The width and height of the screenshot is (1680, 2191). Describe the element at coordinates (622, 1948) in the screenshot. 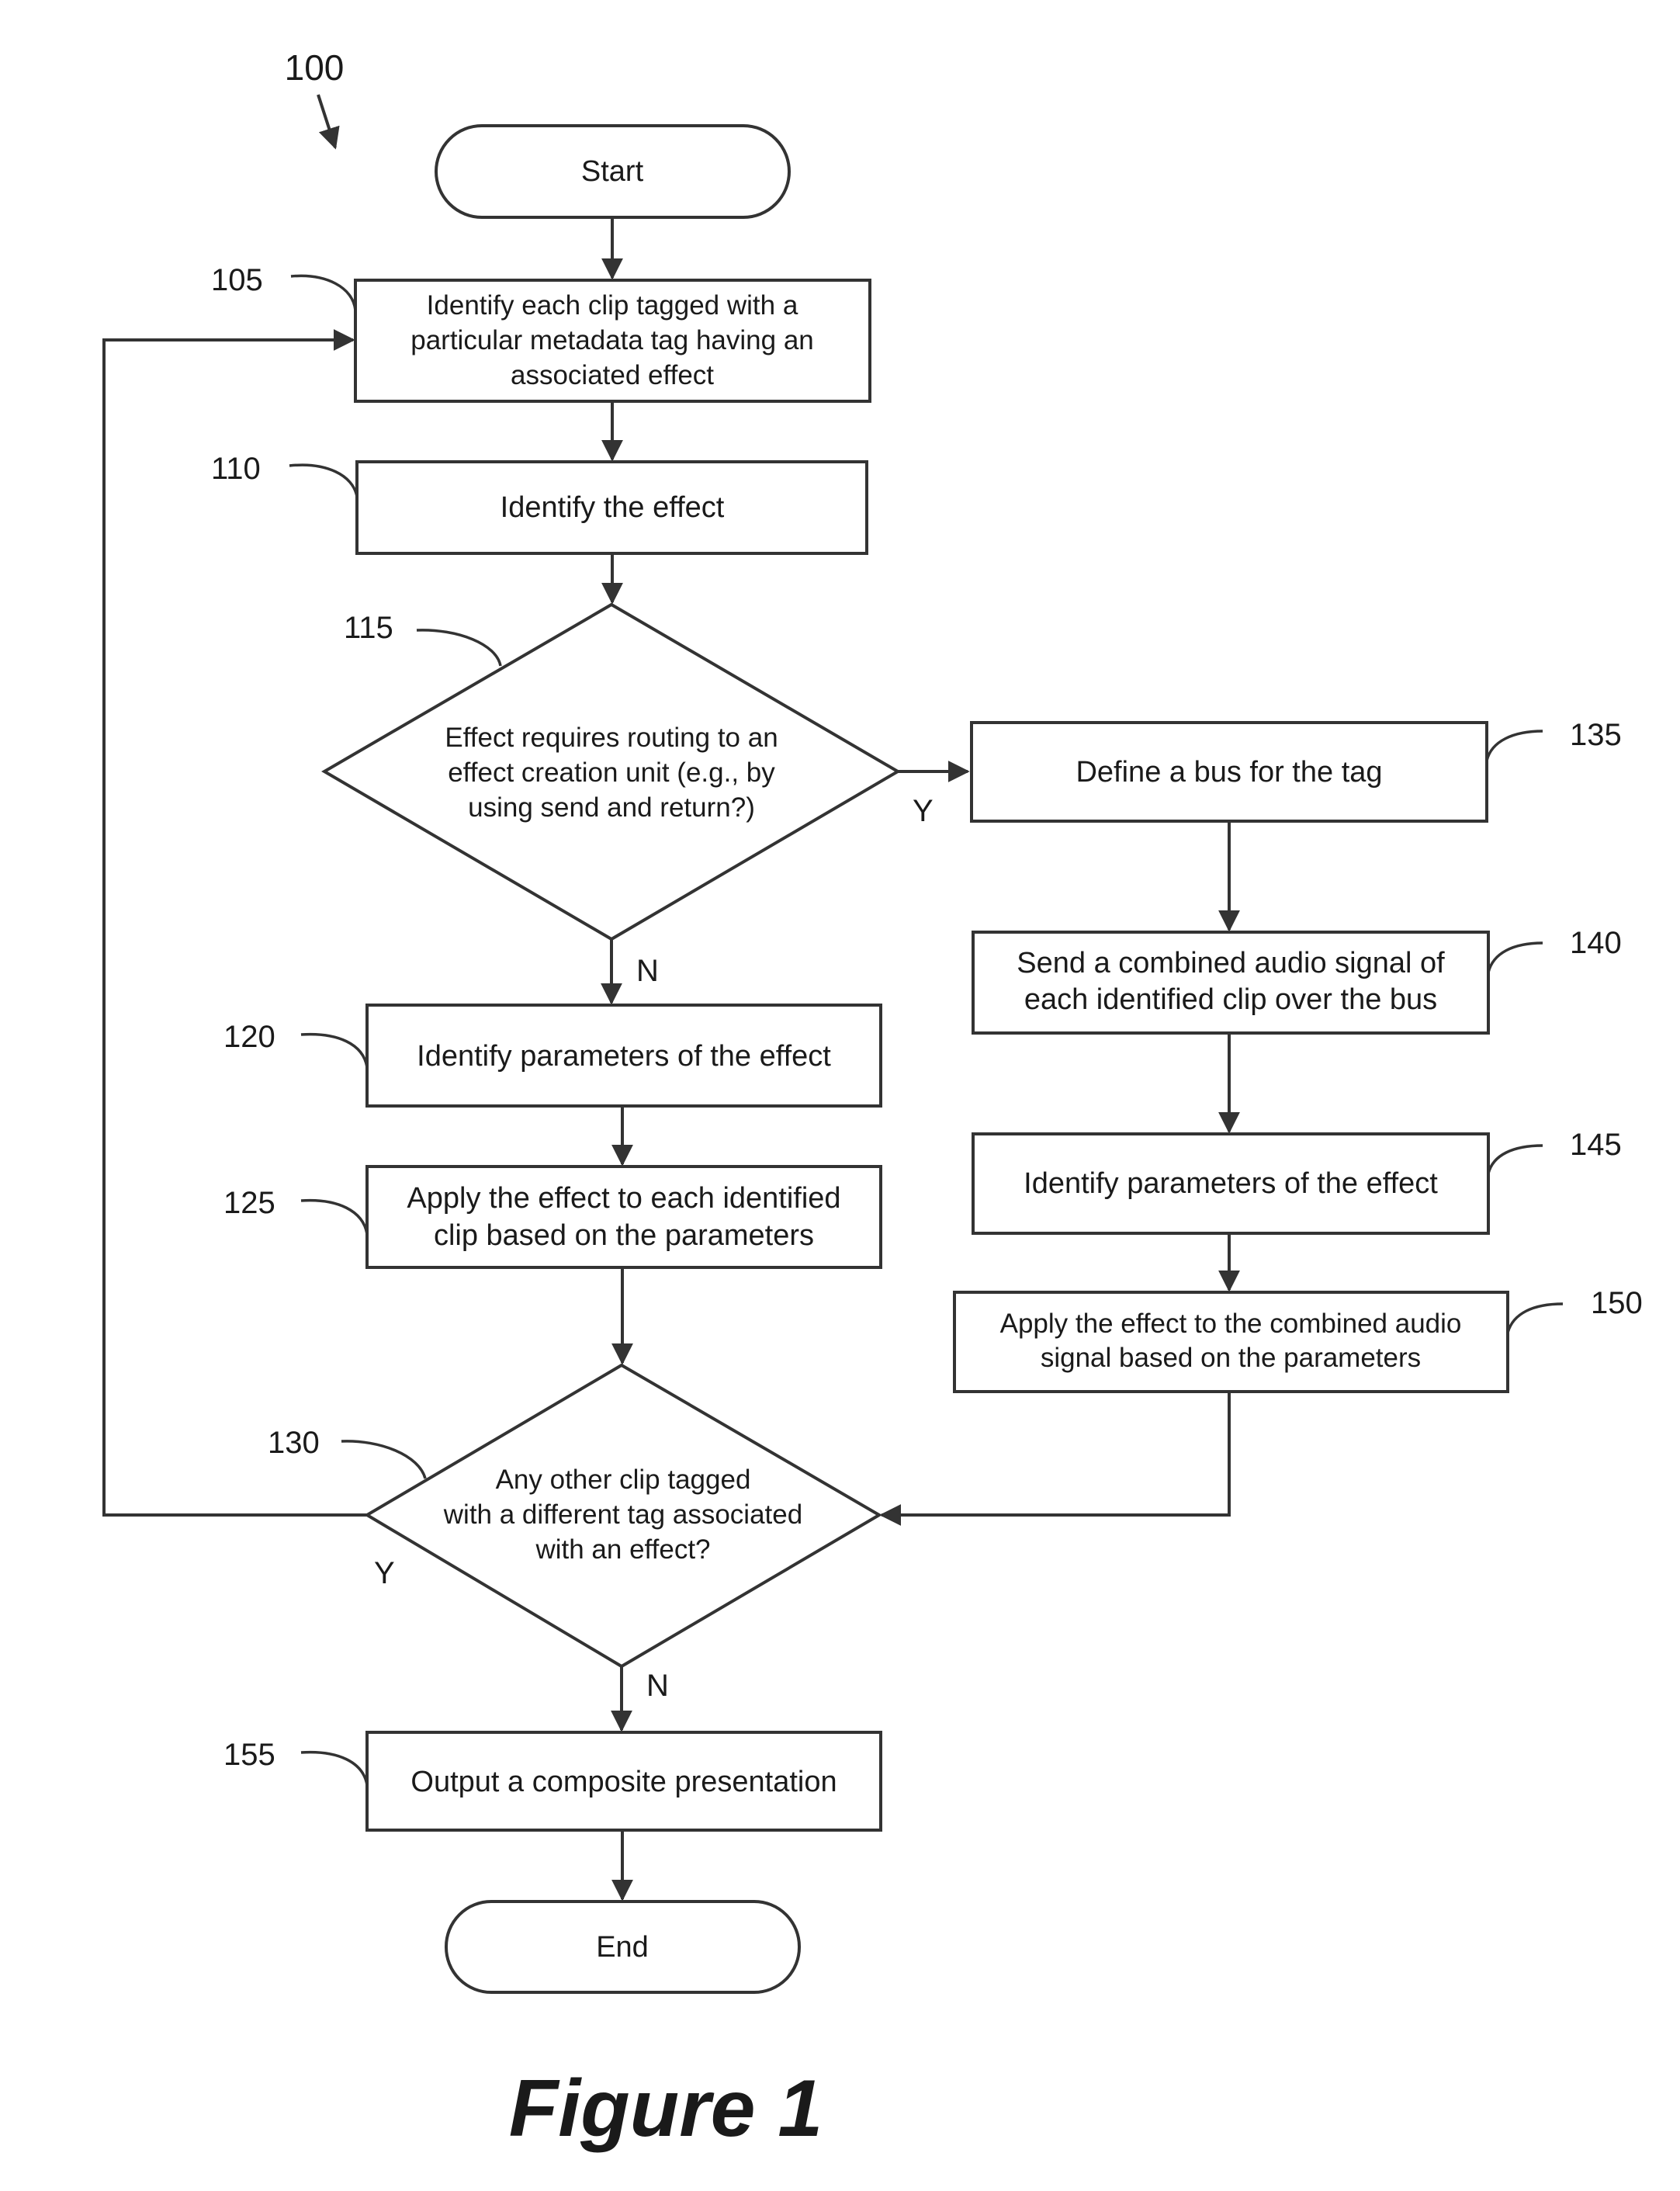

I see `end-label: End` at that location.